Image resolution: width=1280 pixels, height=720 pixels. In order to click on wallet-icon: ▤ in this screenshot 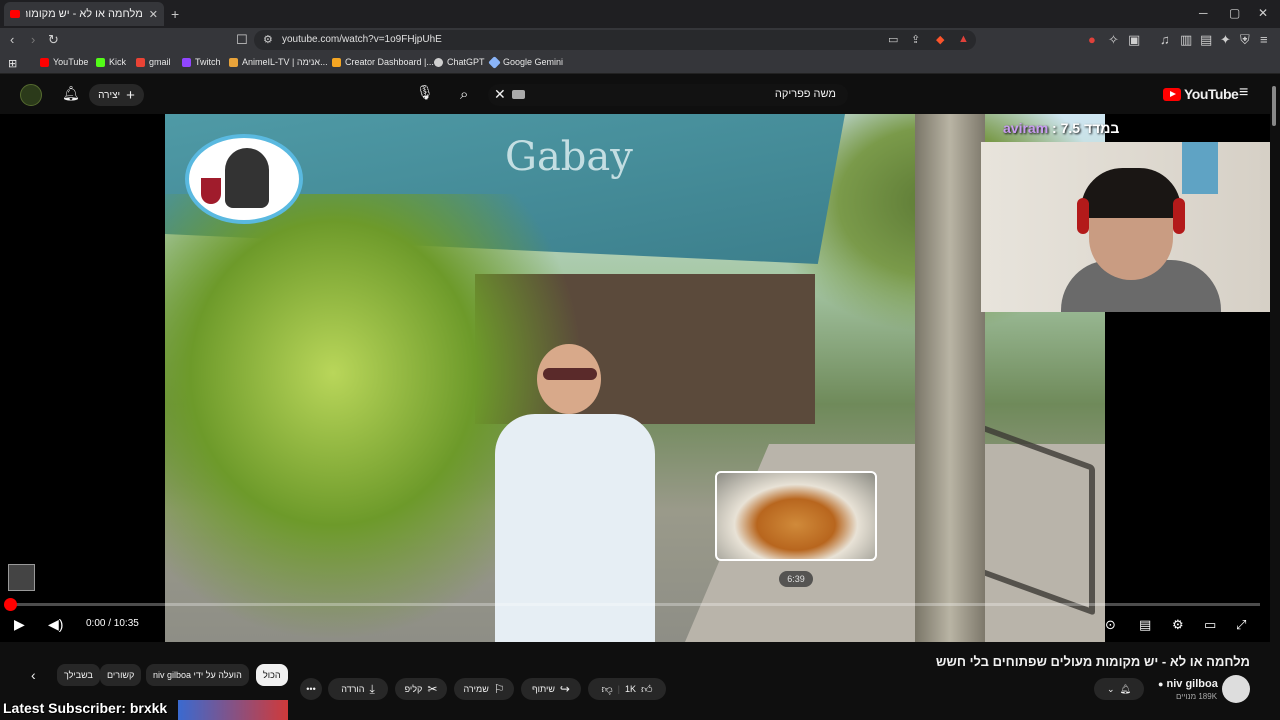, I will do `click(1206, 40)`.